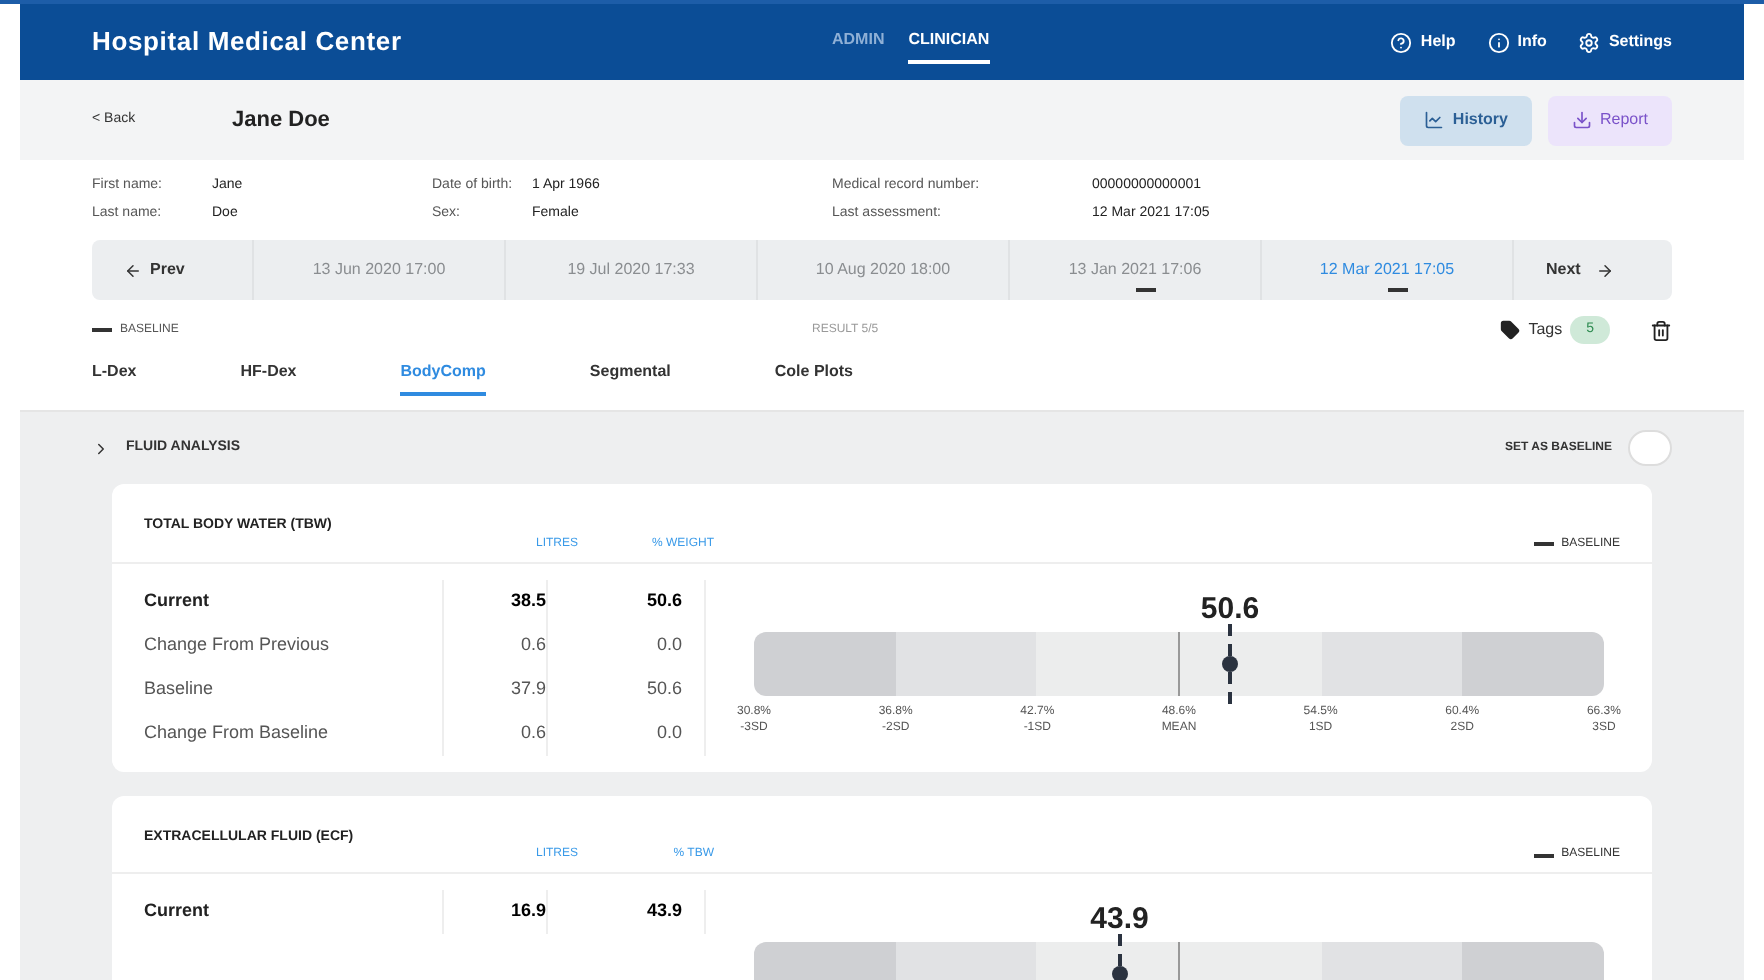 Image resolution: width=1764 pixels, height=980 pixels. Describe the element at coordinates (1661, 330) in the screenshot. I see `delete-icon` at that location.